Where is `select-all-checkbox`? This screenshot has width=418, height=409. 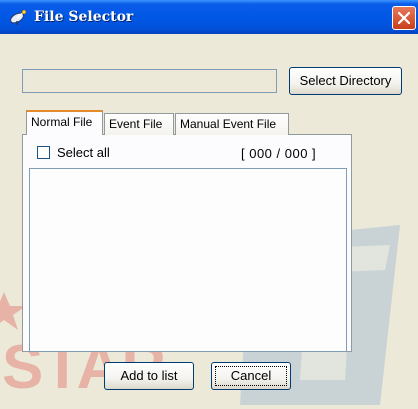 select-all-checkbox is located at coordinates (43, 152).